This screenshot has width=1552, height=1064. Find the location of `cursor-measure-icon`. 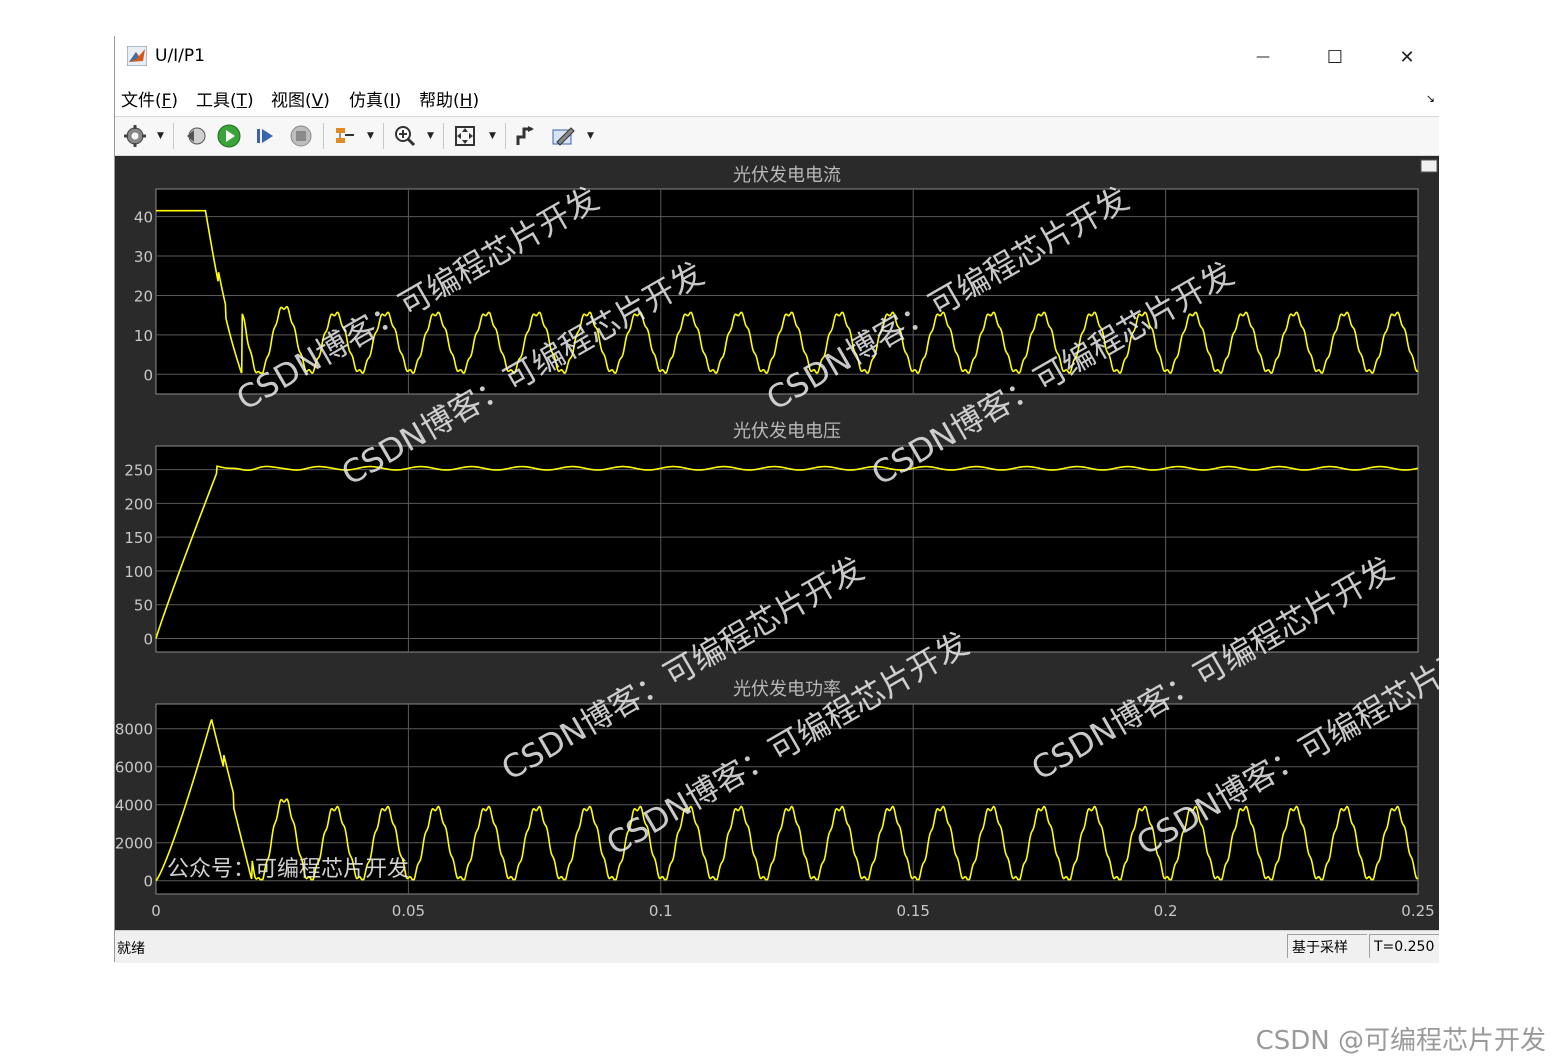

cursor-measure-icon is located at coordinates (525, 135).